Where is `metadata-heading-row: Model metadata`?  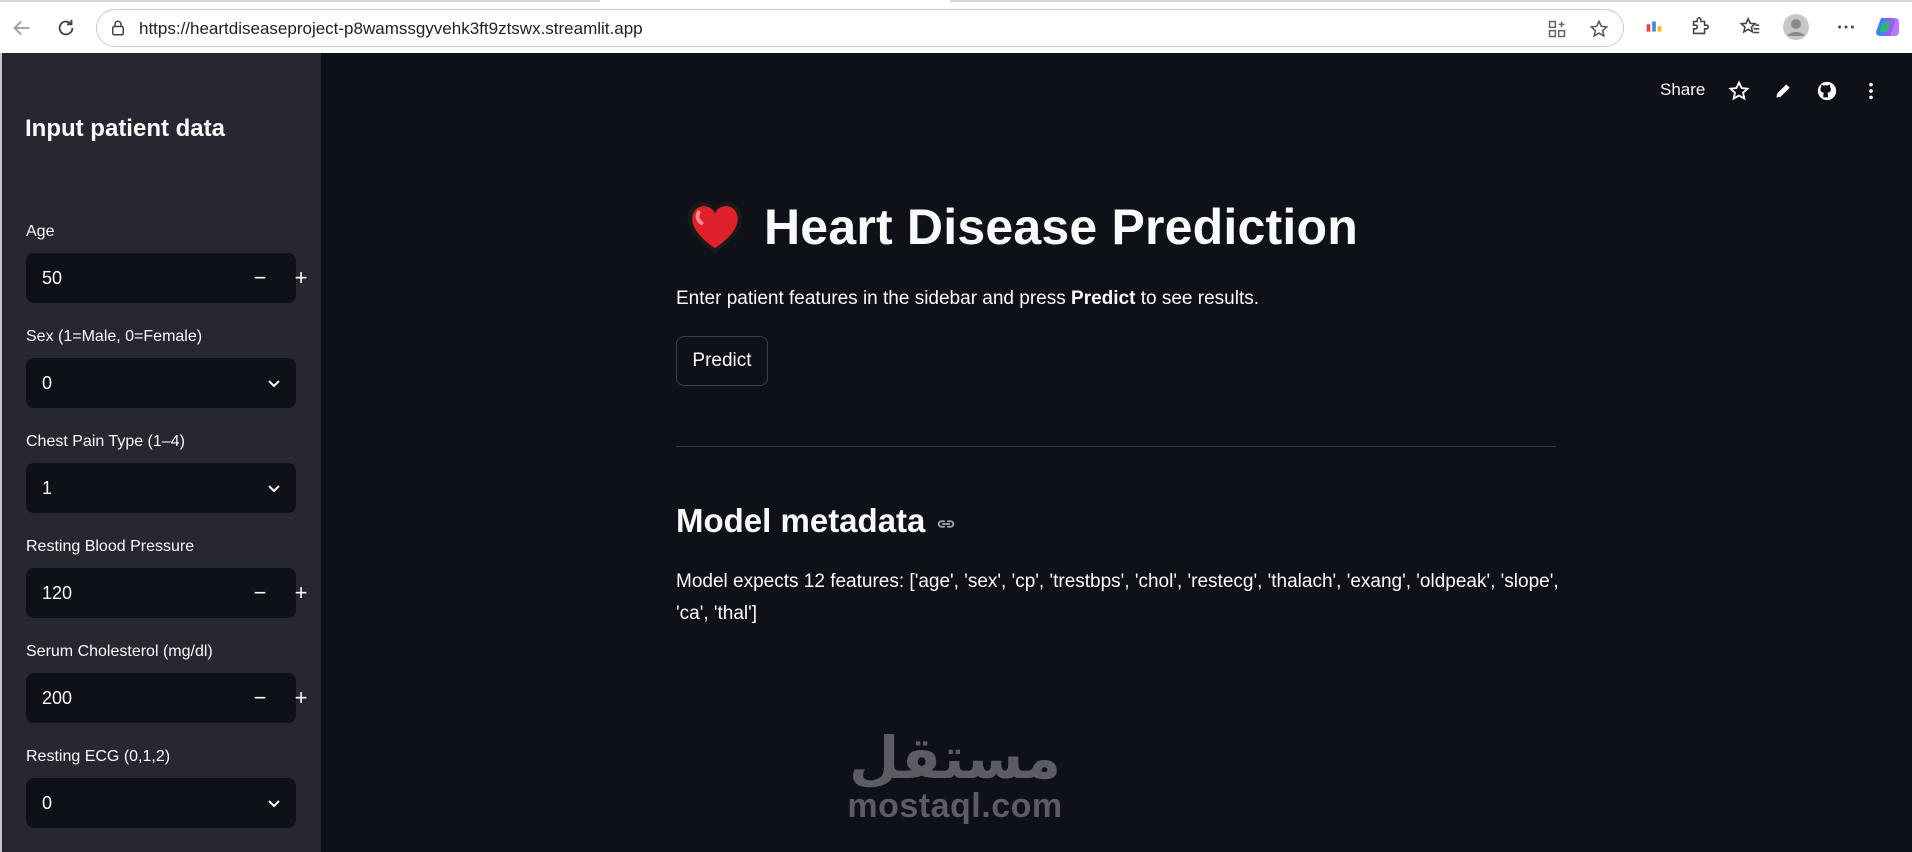
metadata-heading-row: Model metadata is located at coordinates (816, 521).